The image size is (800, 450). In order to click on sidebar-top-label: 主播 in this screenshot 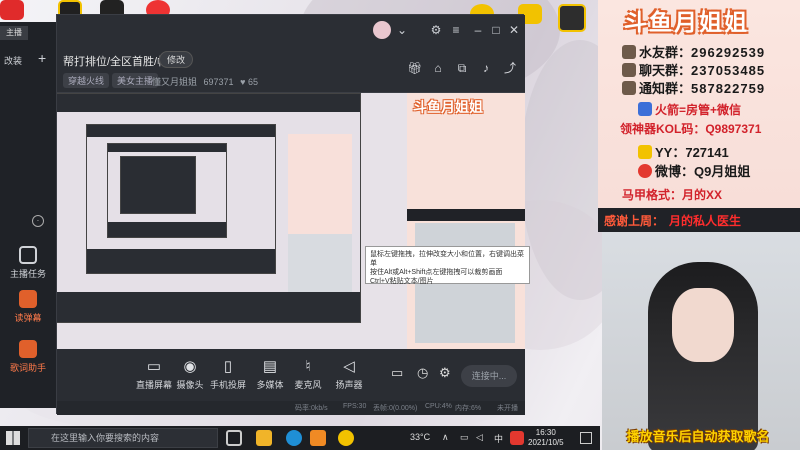, I will do `click(14, 33)`.